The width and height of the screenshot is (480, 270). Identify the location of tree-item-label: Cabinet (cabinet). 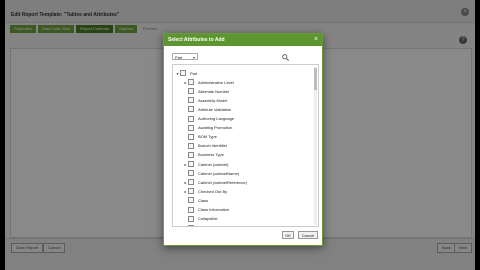
(213, 164).